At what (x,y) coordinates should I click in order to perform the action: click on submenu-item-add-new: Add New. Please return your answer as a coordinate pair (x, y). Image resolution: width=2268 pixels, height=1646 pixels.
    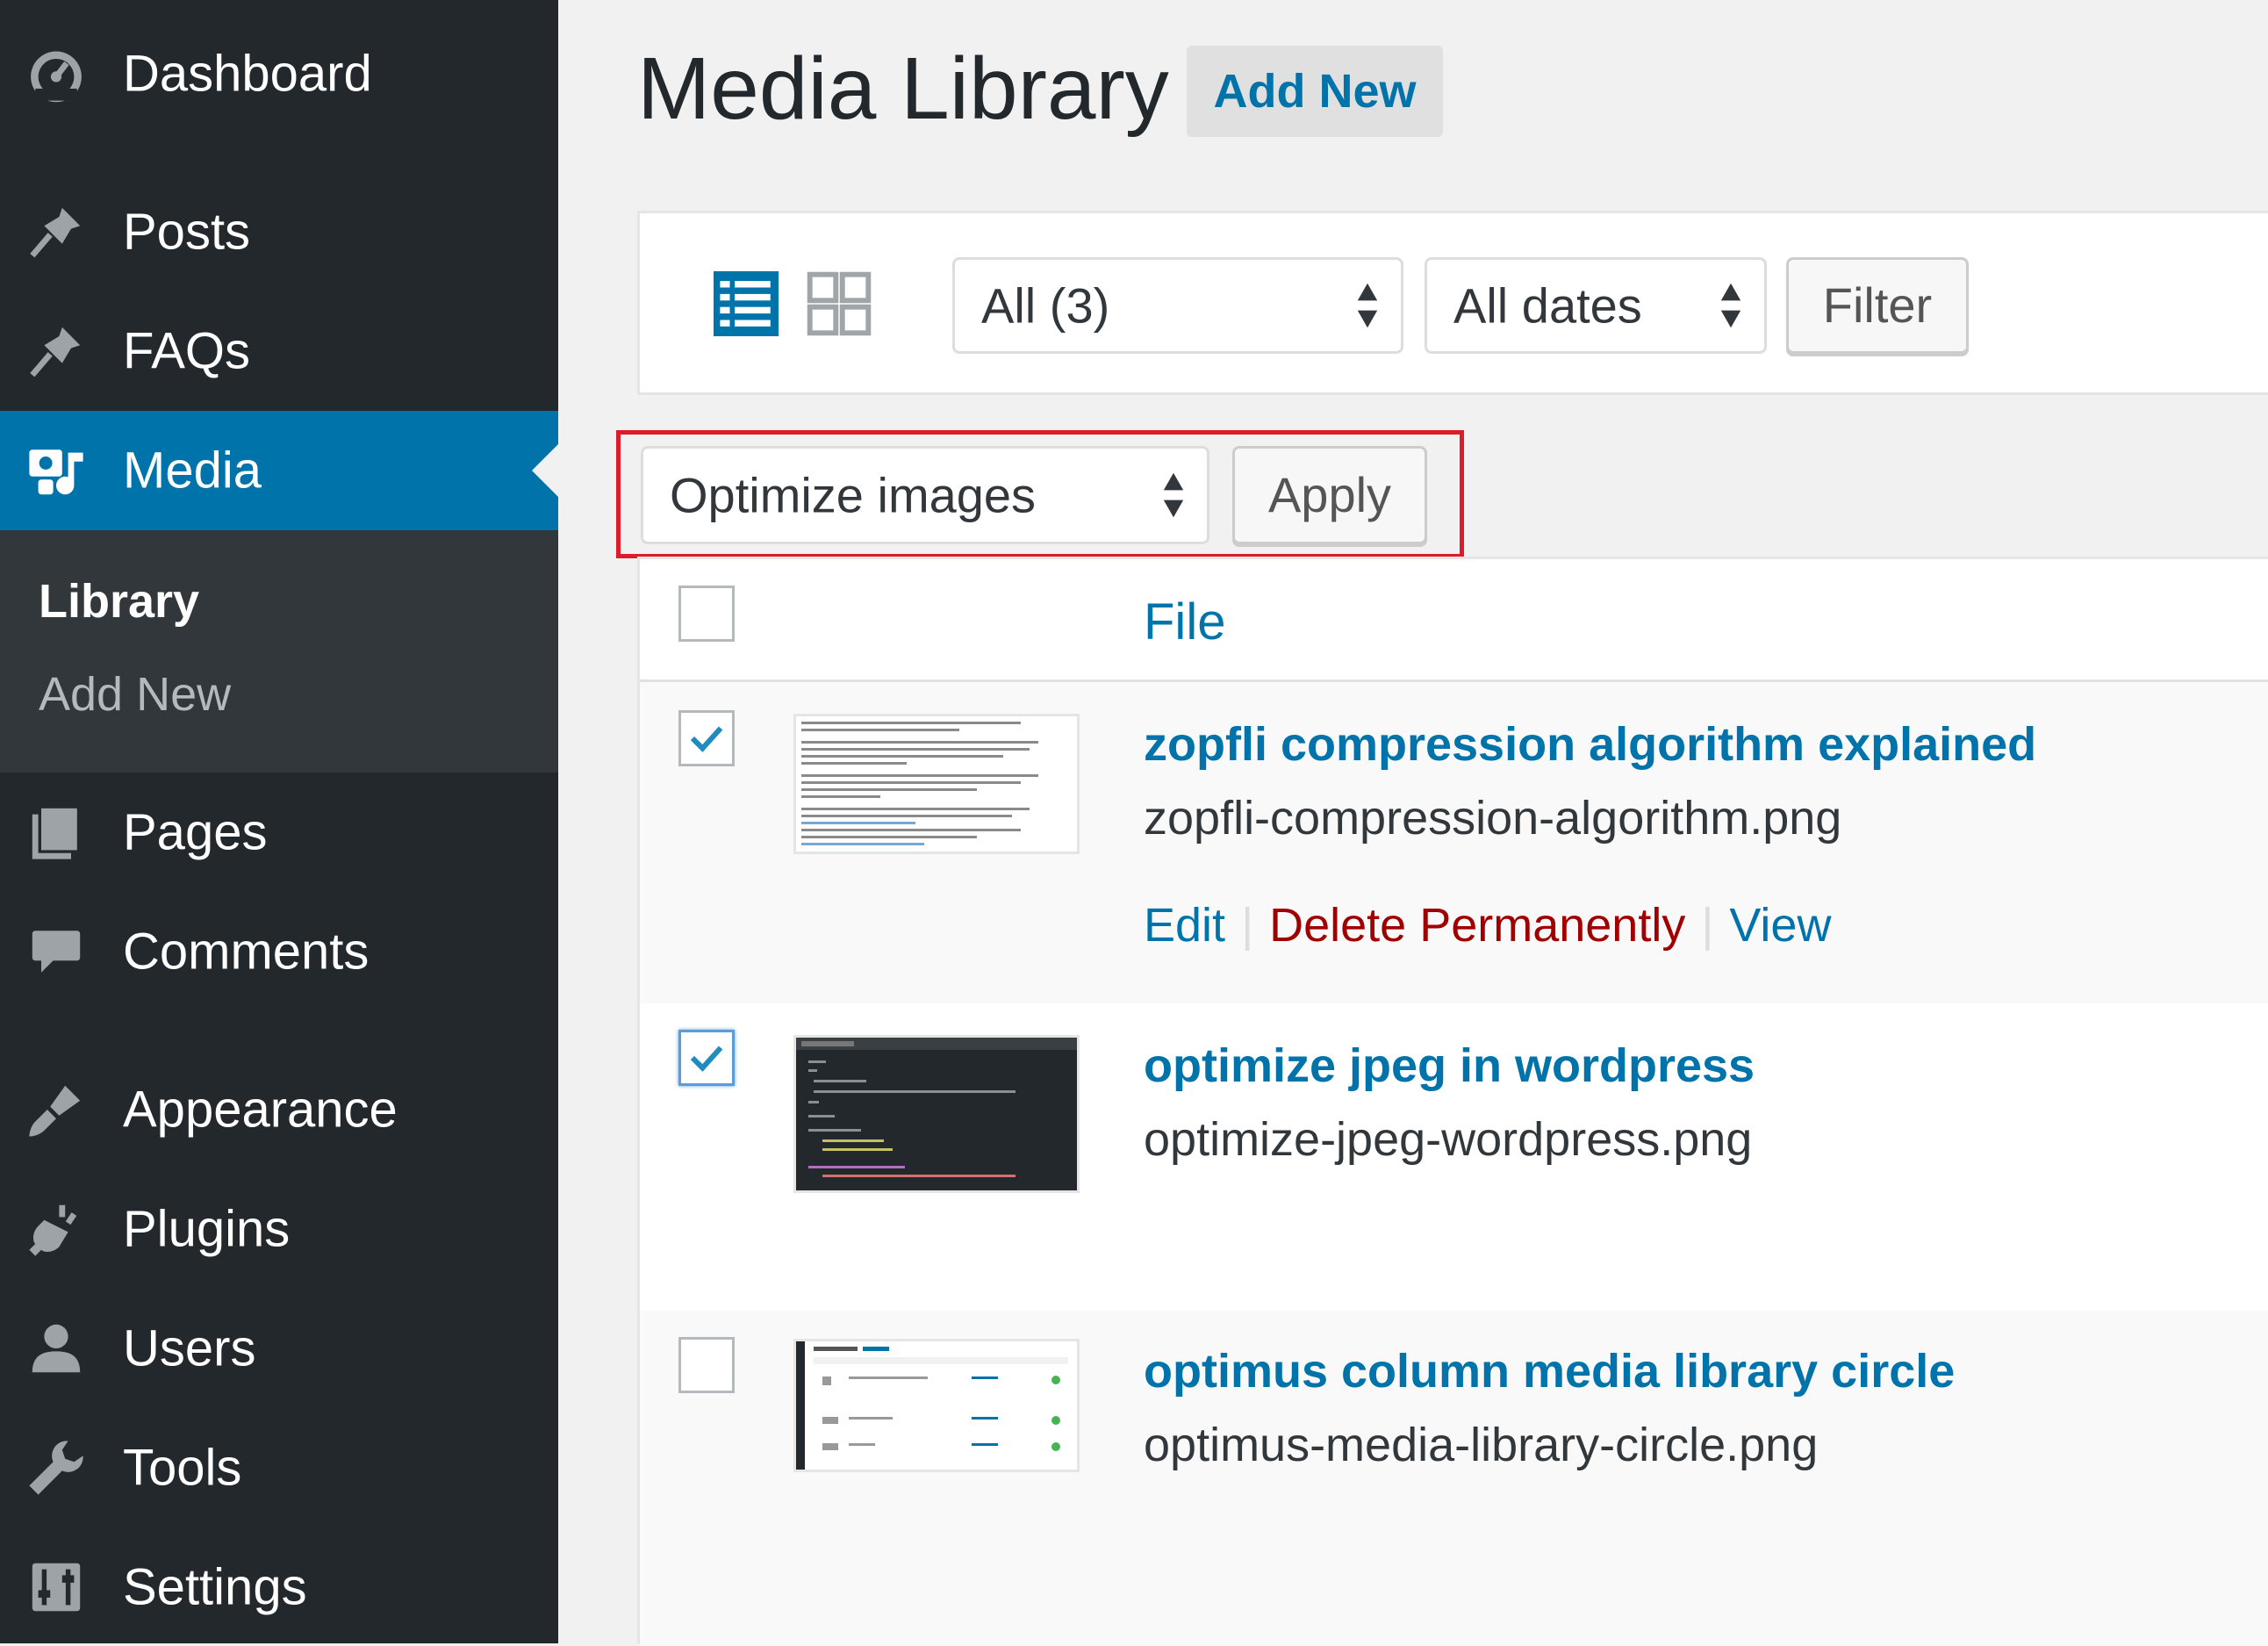
    Looking at the image, I should click on (135, 694).